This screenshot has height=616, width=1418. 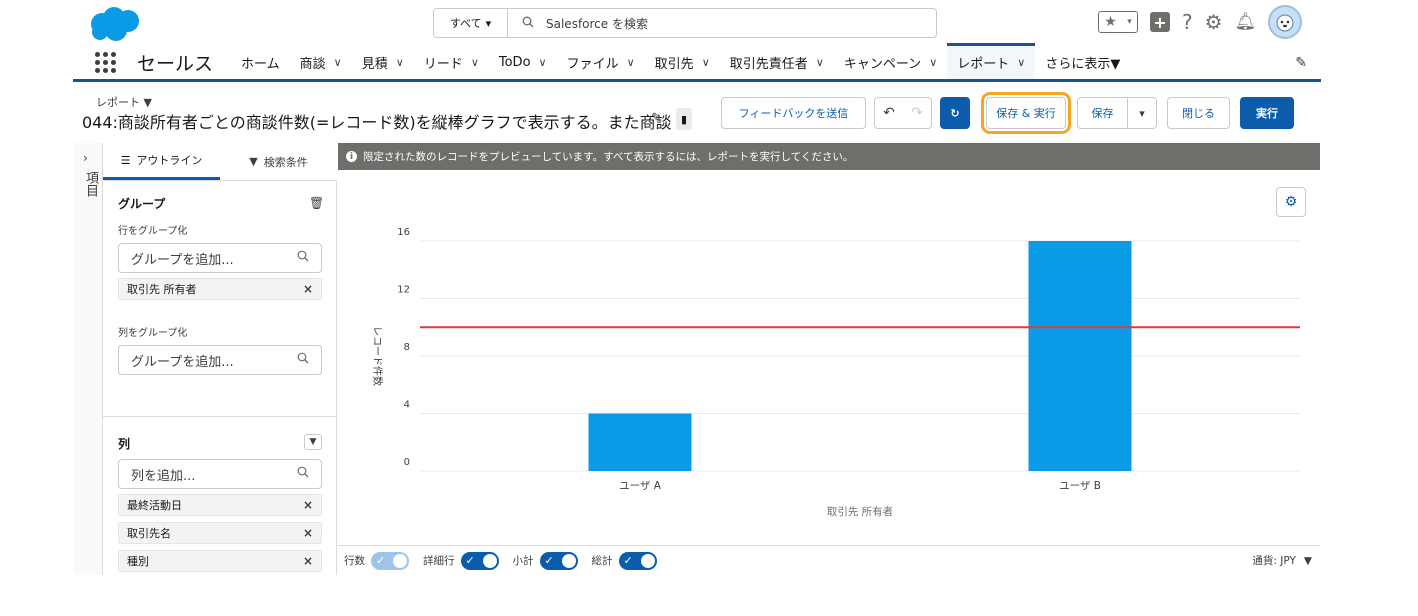 What do you see at coordinates (407, 462) in the screenshot?
I see `y-tick-label: 0` at bounding box center [407, 462].